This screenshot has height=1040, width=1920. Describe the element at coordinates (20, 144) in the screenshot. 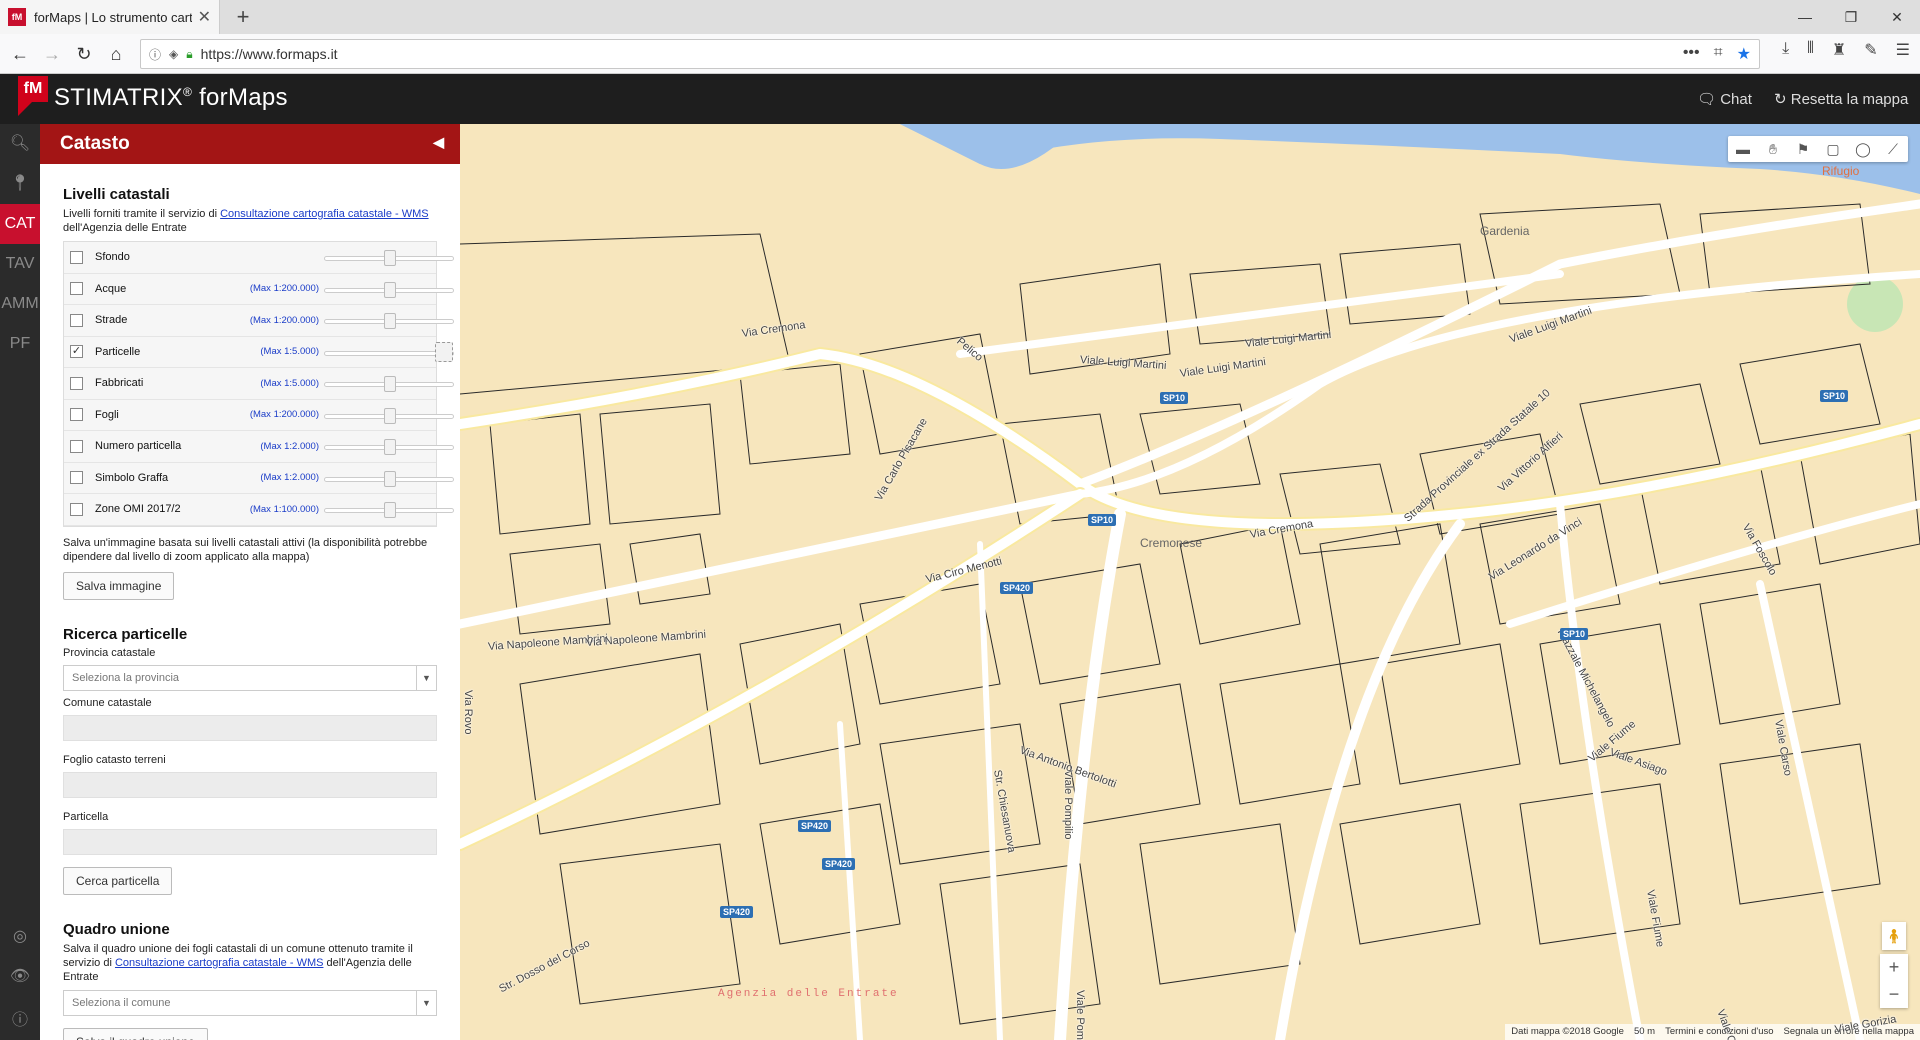

I see `search-icon: 🔍︎` at that location.